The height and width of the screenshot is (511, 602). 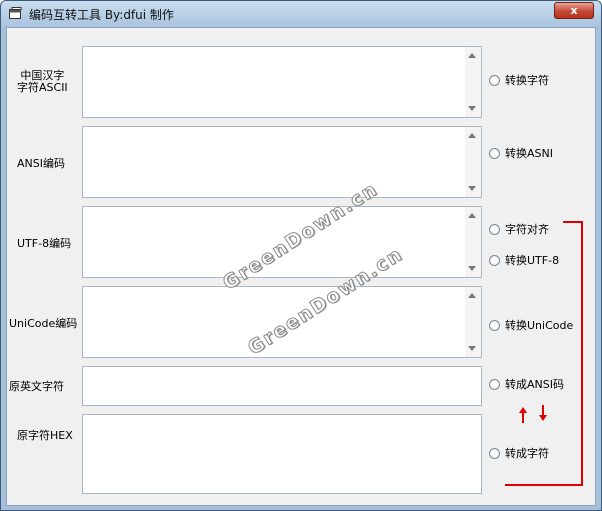 I want to click on annotation-line-top, so click(x=573, y=222).